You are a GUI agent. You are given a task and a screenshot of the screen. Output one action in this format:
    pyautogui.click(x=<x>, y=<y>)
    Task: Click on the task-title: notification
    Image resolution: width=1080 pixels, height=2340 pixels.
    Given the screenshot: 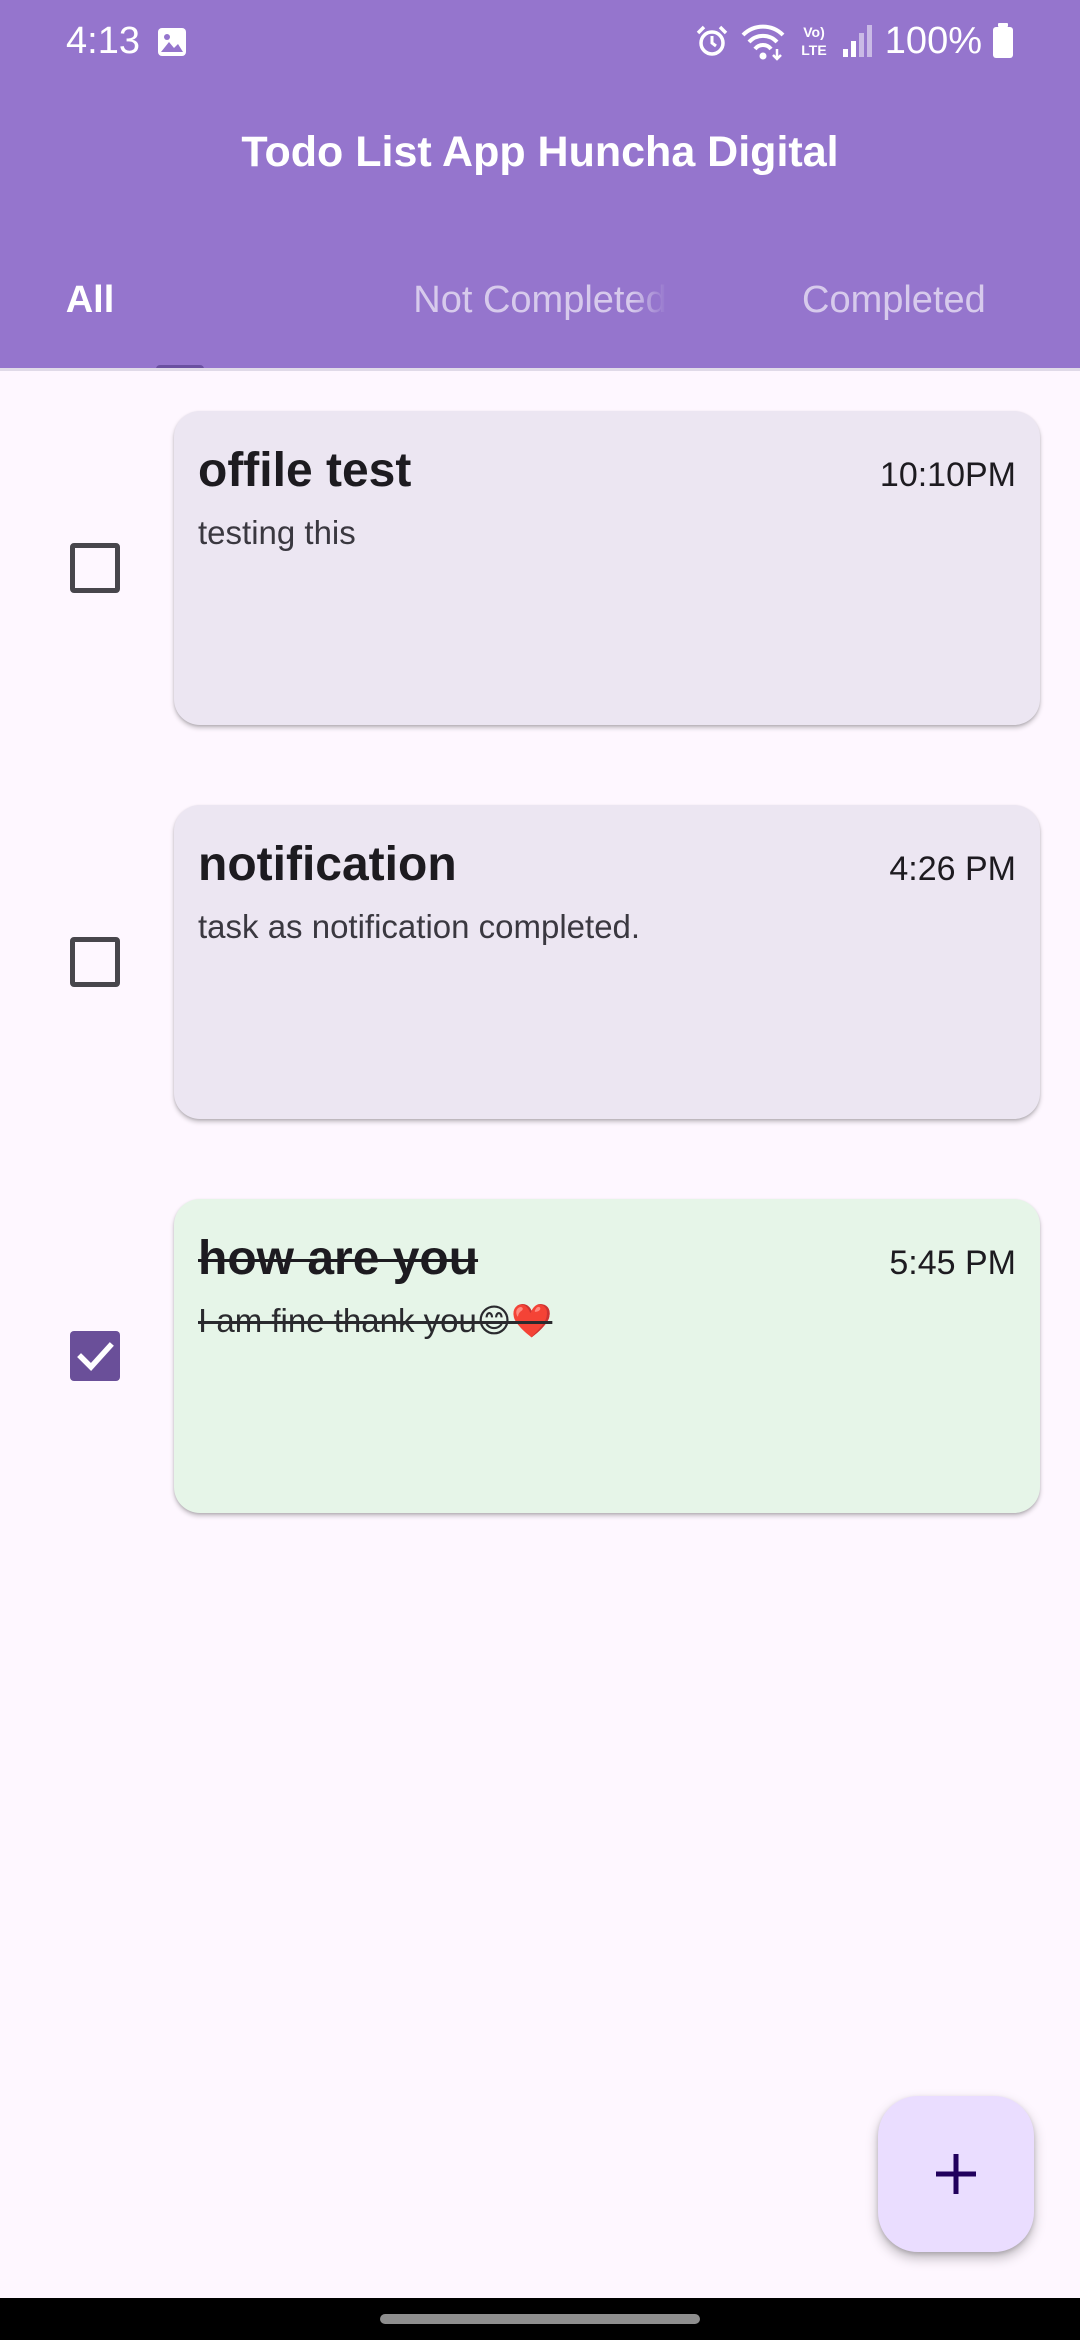 What is the action you would take?
    pyautogui.click(x=327, y=864)
    